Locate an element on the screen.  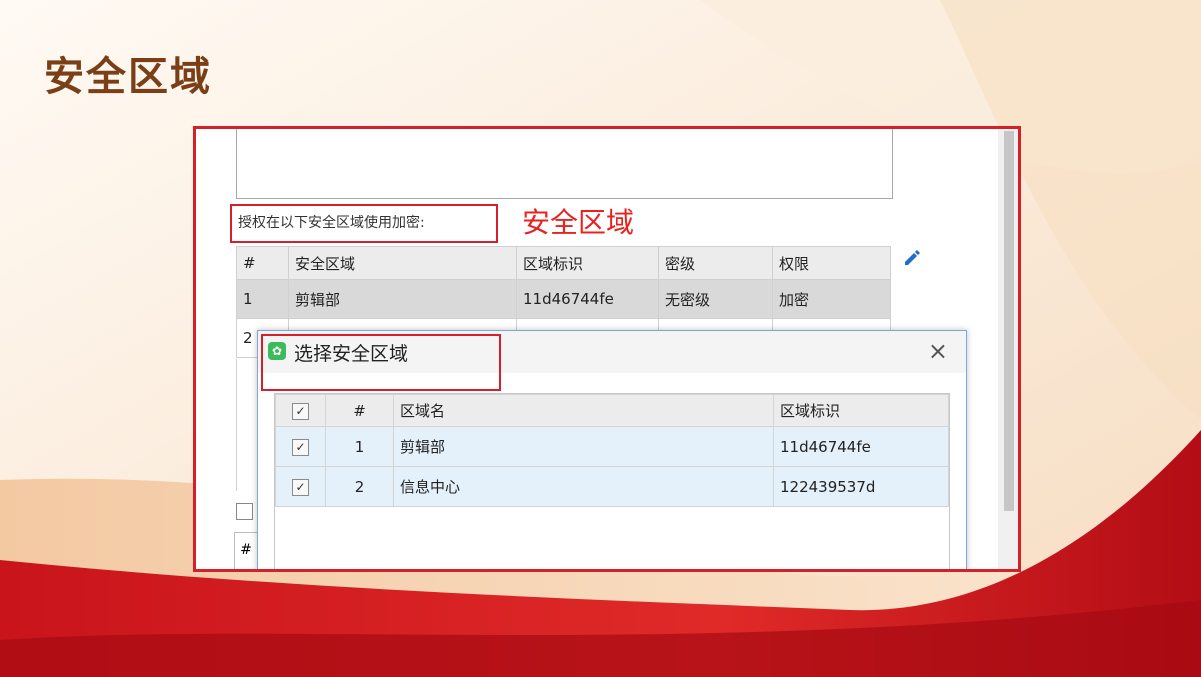
select-all-checkbox: ✓ is located at coordinates (300, 411).